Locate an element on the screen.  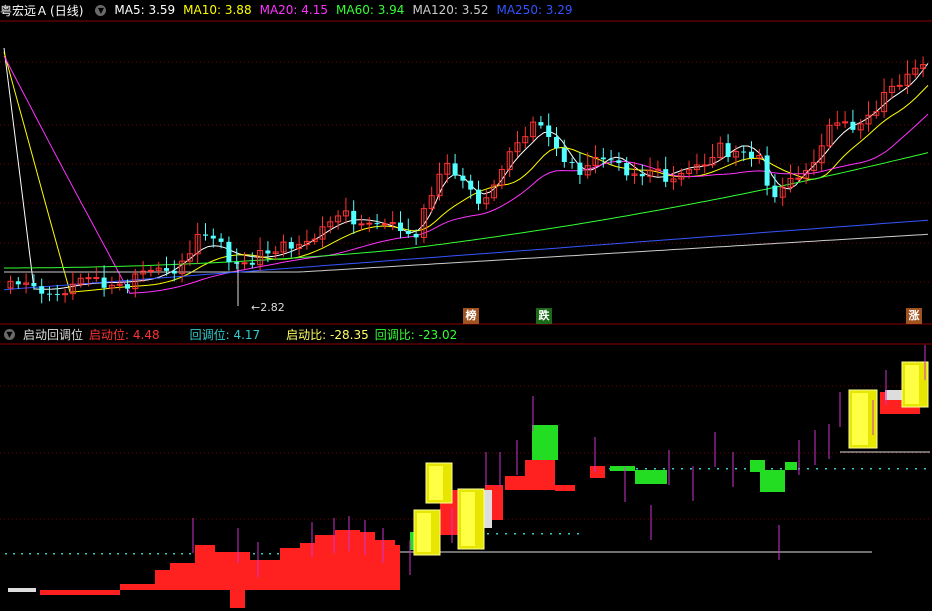
indicator-name: 启动回调位 is located at coordinates (53, 334).